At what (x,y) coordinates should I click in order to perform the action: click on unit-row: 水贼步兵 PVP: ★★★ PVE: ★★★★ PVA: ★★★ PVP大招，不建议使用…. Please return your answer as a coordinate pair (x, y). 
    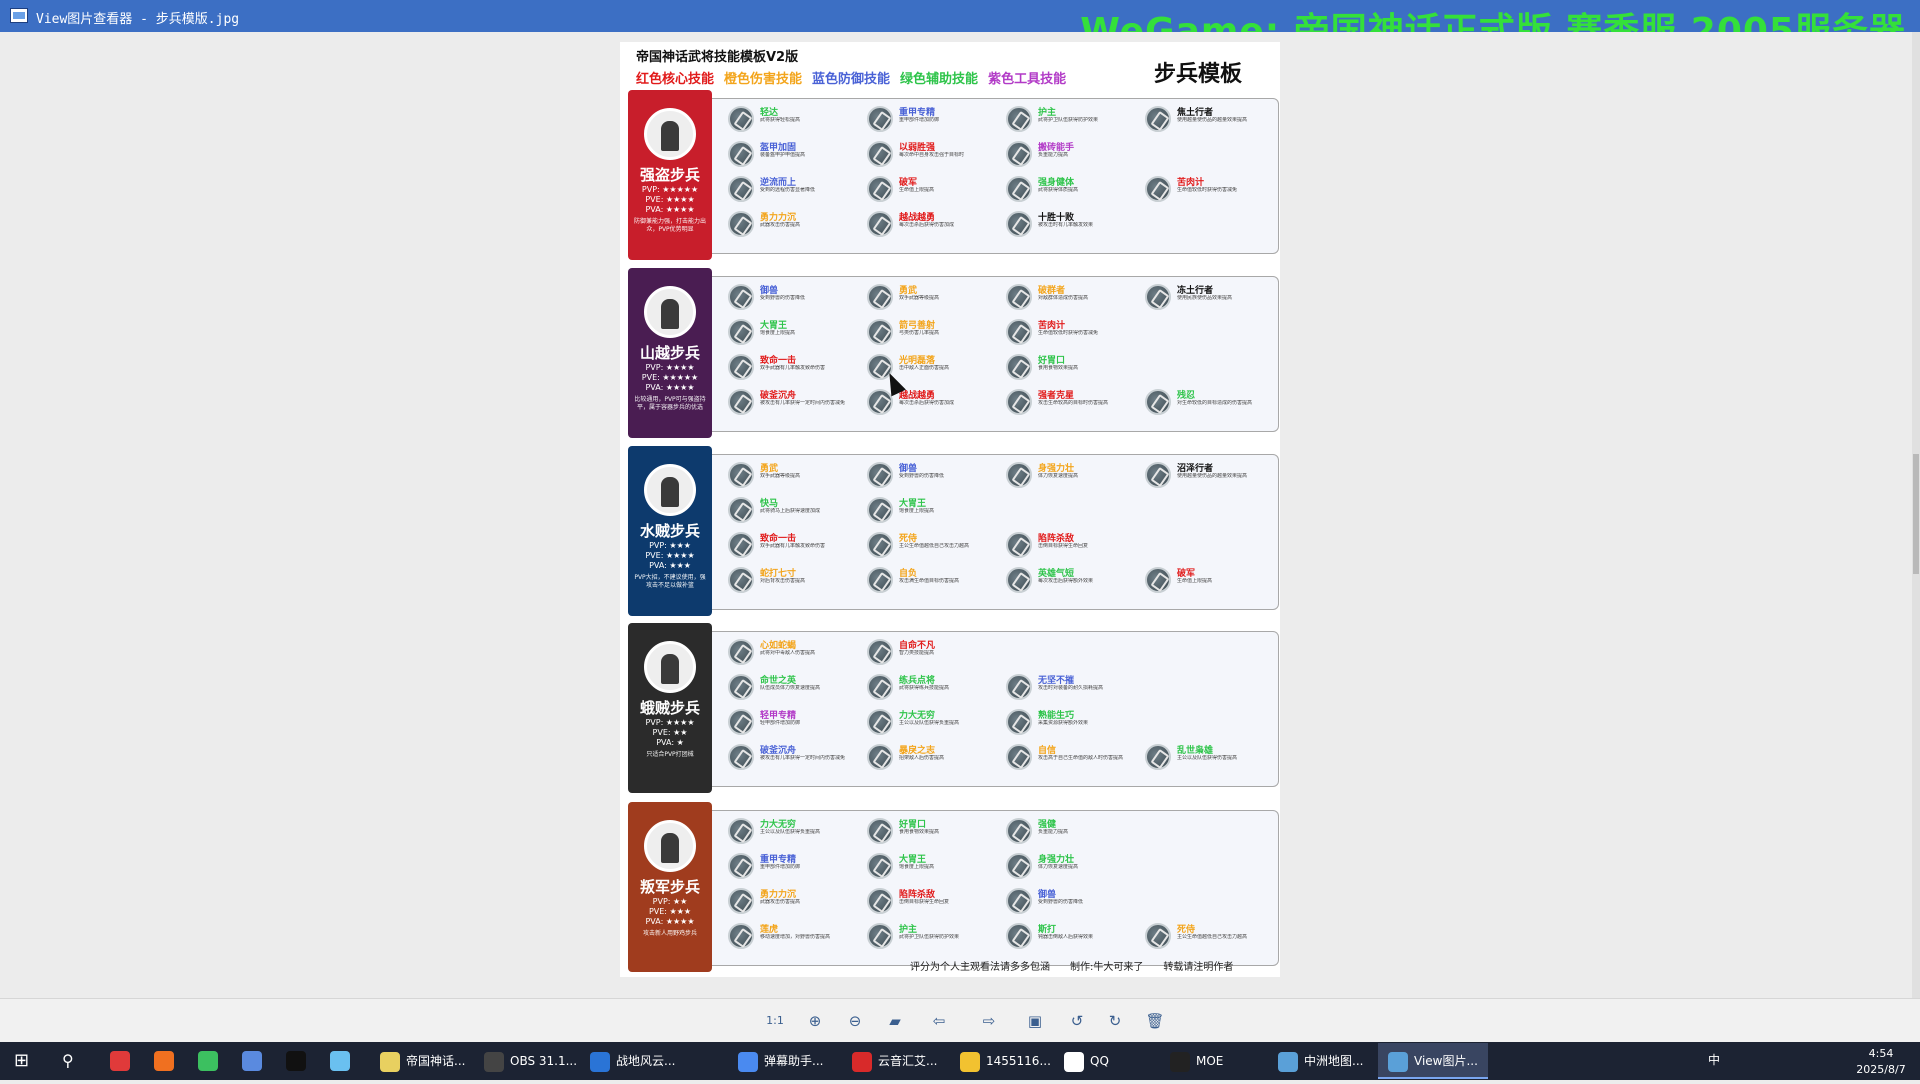
    Looking at the image, I should click on (953, 531).